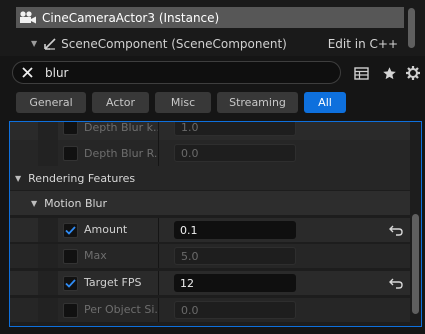 The image size is (425, 334). What do you see at coordinates (235, 283) in the screenshot?
I see `property-value-field: 12` at bounding box center [235, 283].